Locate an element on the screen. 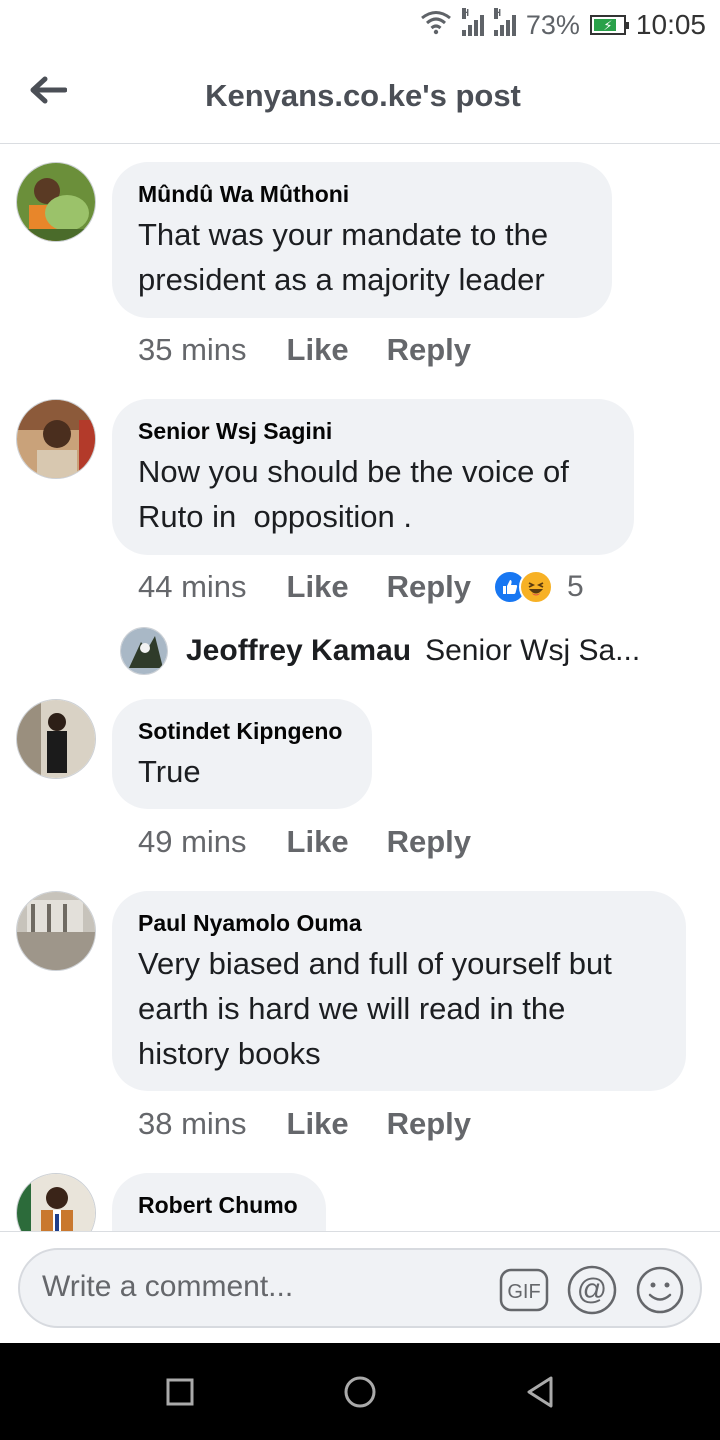  home-icon is located at coordinates (360, 1392).